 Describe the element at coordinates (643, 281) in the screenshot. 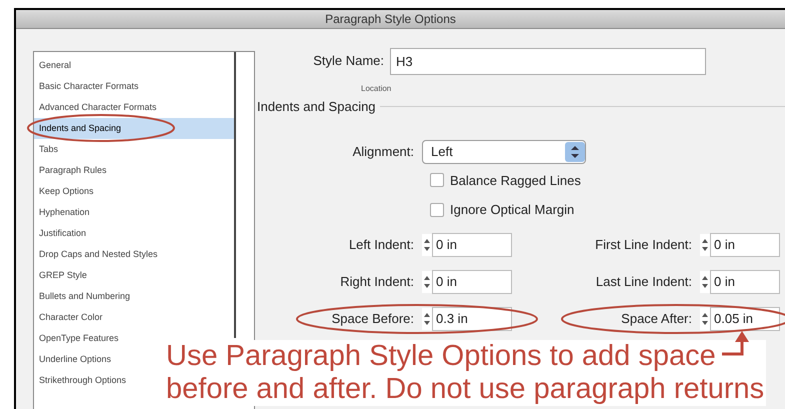

I see `field-label: Last Line Indent:` at that location.